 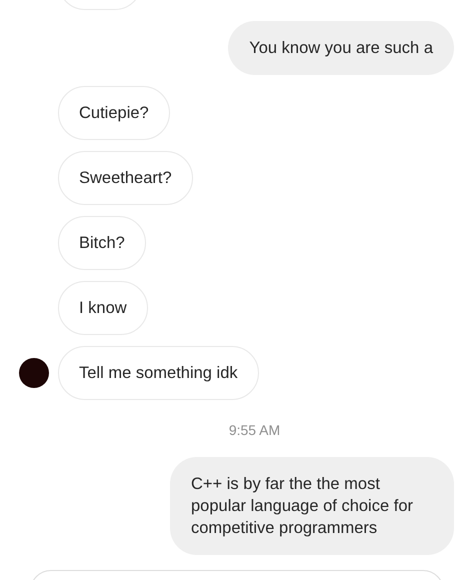 What do you see at coordinates (312, 506) in the screenshot?
I see `message-bubble: C++ is by far the the most popular language of choice for competitive programmers` at bounding box center [312, 506].